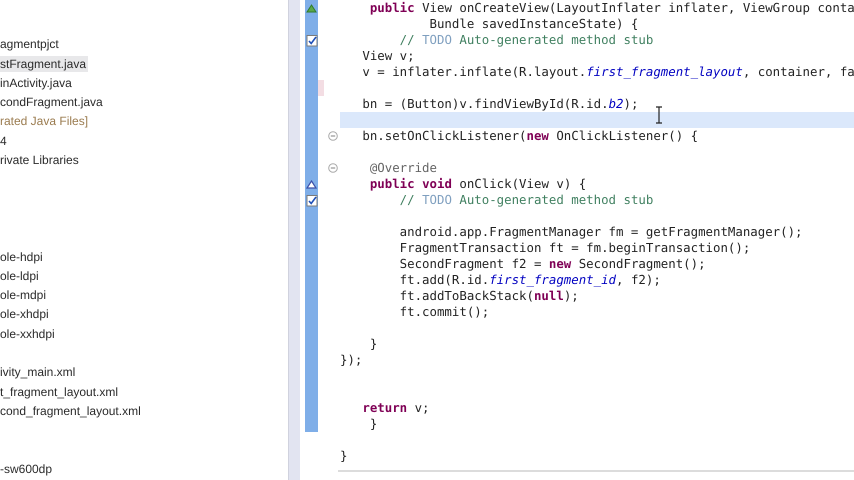 The height and width of the screenshot is (480, 854). Describe the element at coordinates (530, 136) in the screenshot. I see `code-line: bn.setOnClickListener(new OnClickListener() {` at that location.